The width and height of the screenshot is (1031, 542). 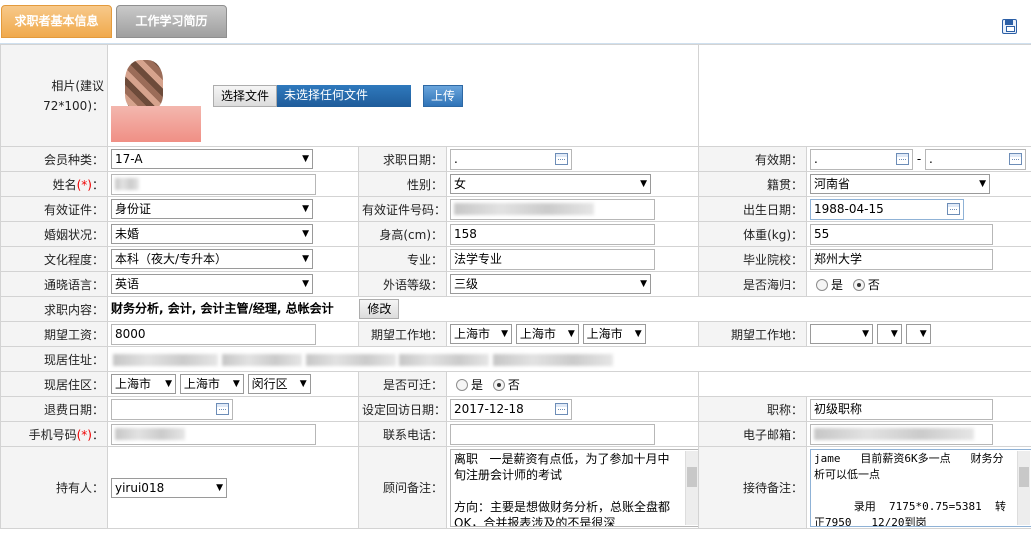 What do you see at coordinates (379, 309) in the screenshot?
I see `modify-button: 修改` at bounding box center [379, 309].